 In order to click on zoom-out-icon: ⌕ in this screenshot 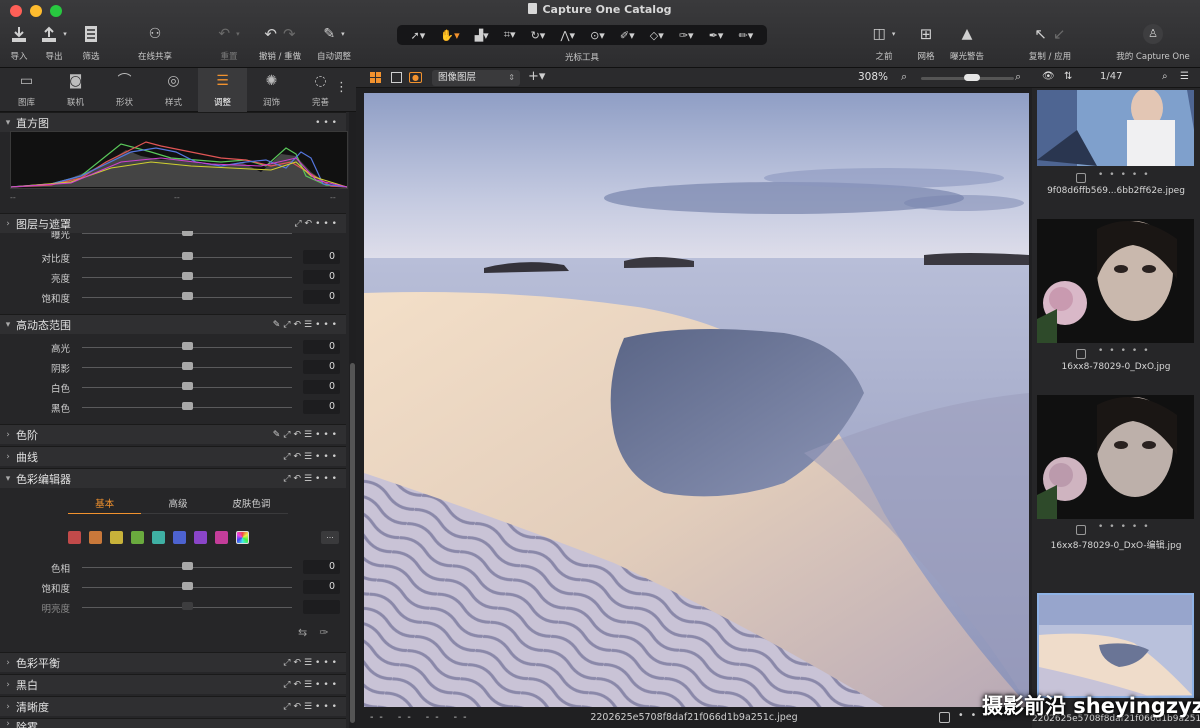, I will do `click(904, 77)`.